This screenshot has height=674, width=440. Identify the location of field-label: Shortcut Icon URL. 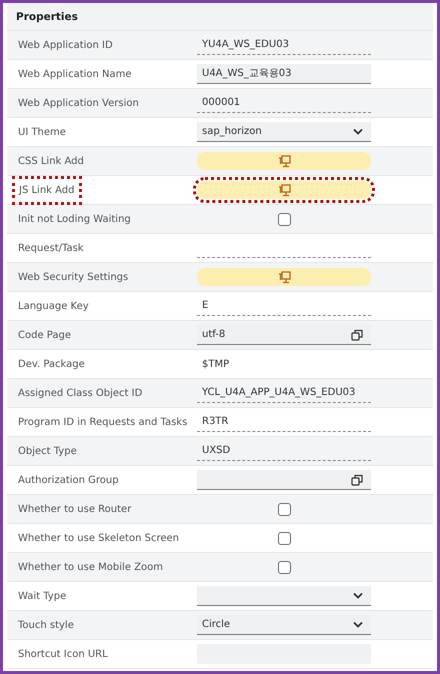
(63, 655).